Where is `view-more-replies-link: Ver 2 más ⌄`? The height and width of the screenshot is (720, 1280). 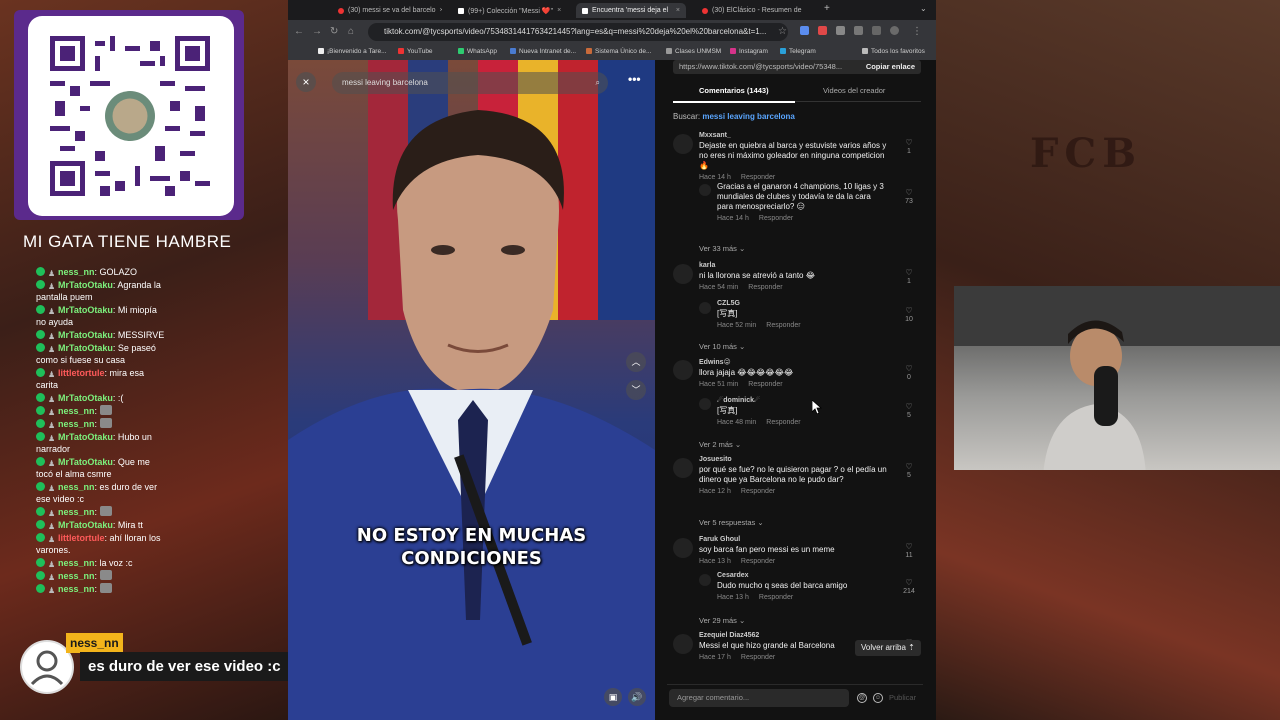 view-more-replies-link: Ver 2 más ⌄ is located at coordinates (720, 444).